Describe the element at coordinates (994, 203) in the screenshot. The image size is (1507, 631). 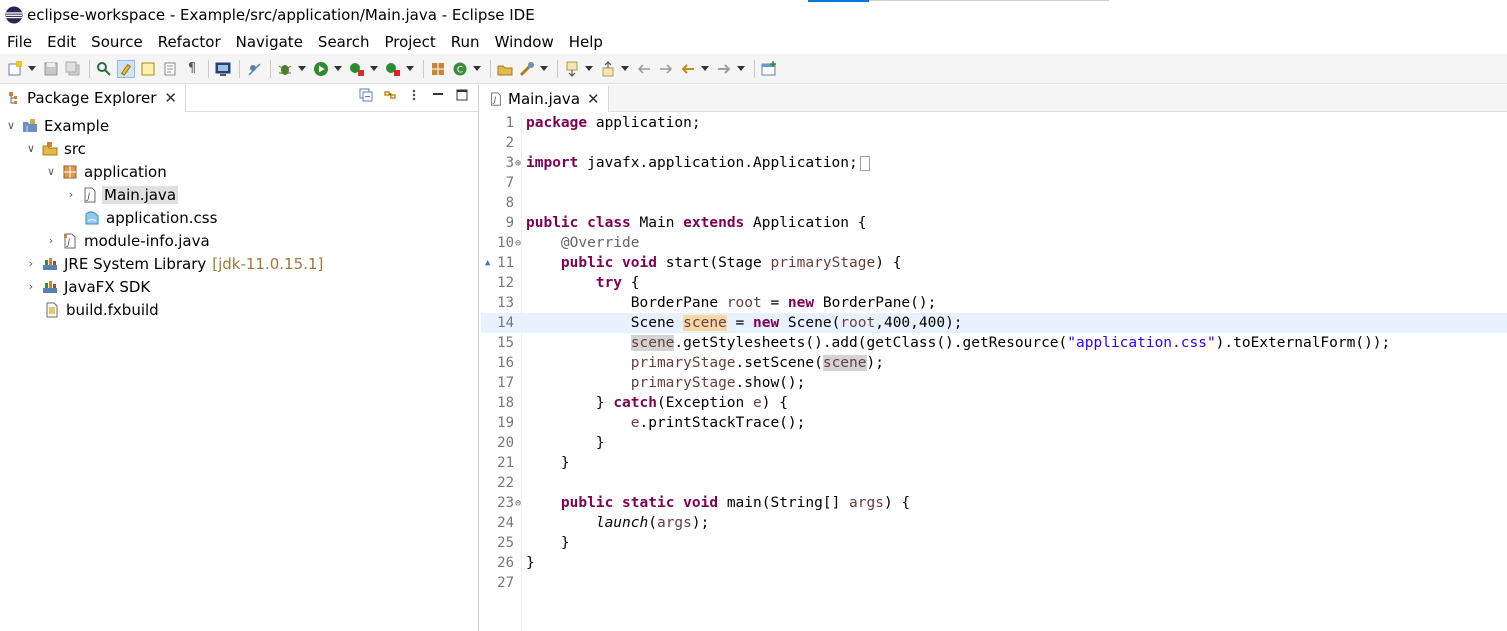
I see `code-line: 8` at that location.